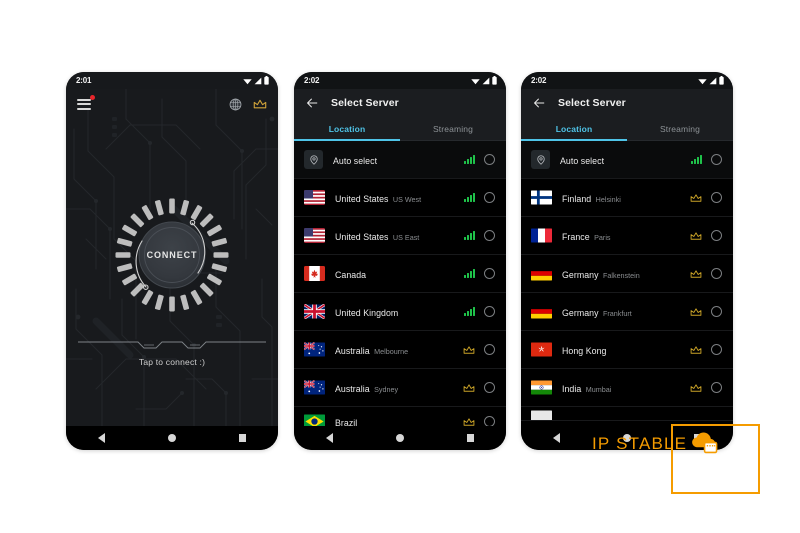 The height and width of the screenshot is (533, 800). What do you see at coordinates (391, 351) in the screenshot?
I see `server-region: Melbourne` at bounding box center [391, 351].